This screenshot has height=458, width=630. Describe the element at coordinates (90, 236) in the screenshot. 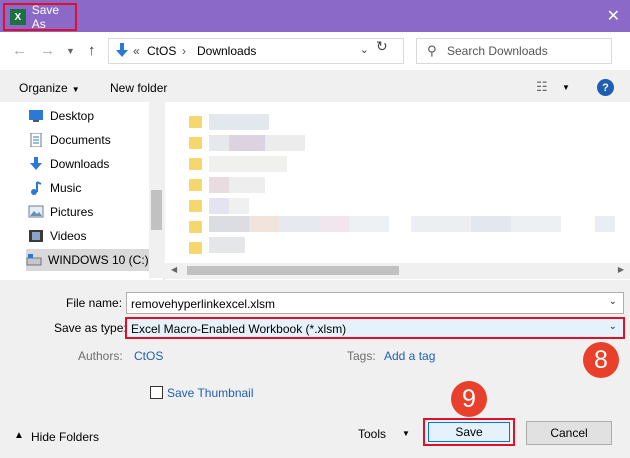

I see `sidebar-item-videos: Videos` at that location.